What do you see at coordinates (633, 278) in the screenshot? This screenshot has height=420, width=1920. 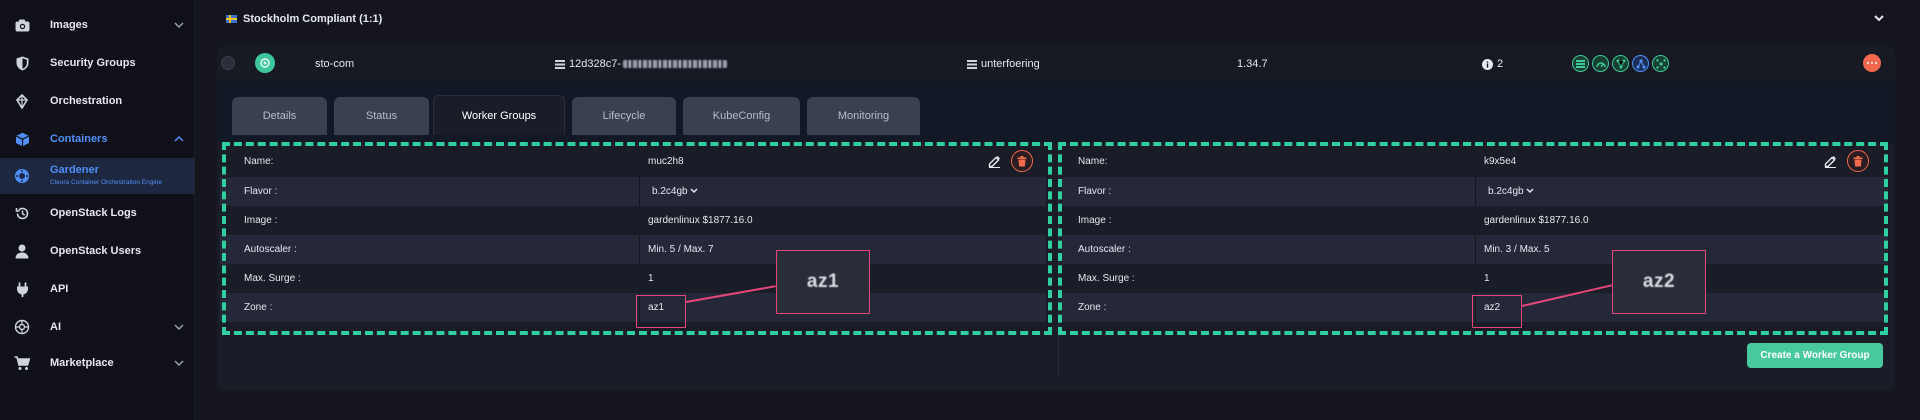 I see `worker-max-surge-row: Max. Surge : 1` at bounding box center [633, 278].